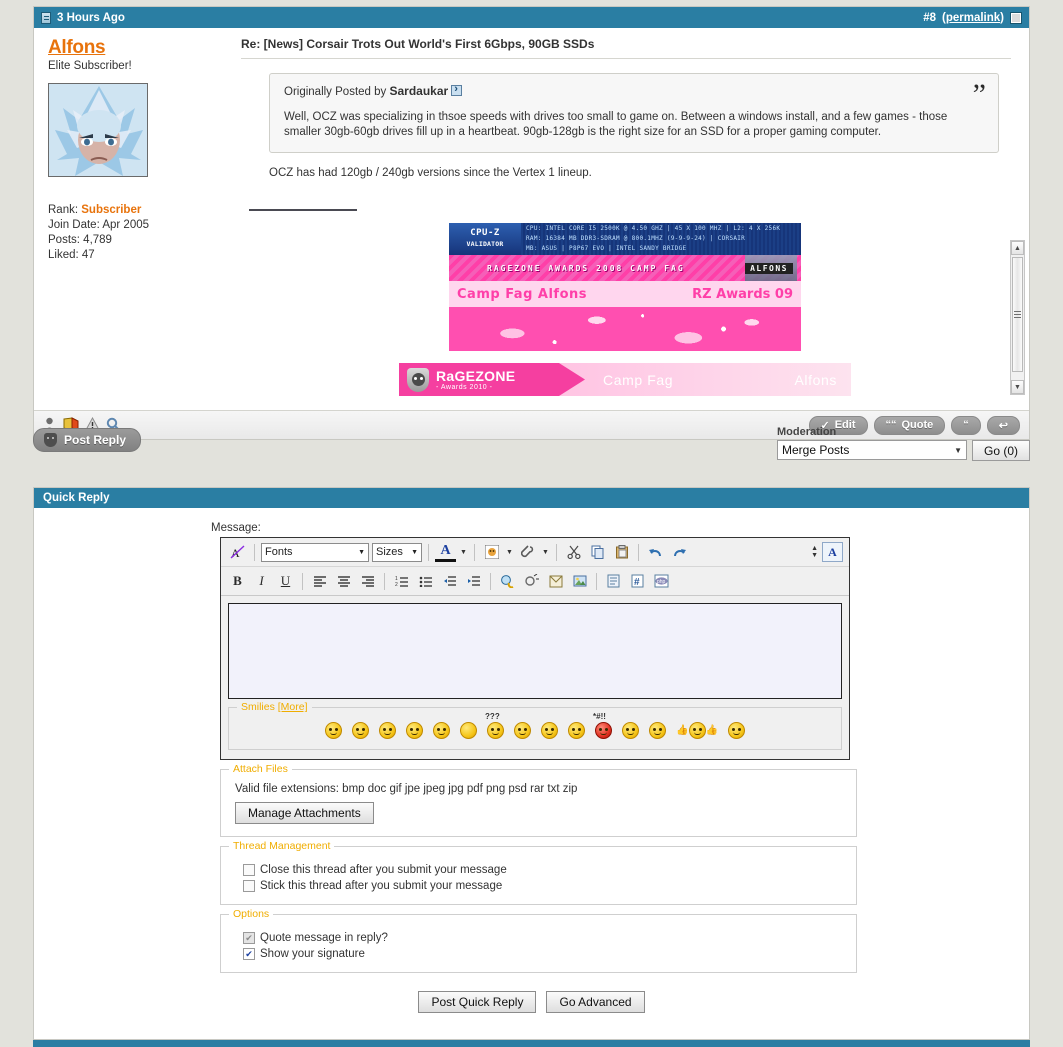 Image resolution: width=1063 pixels, height=1047 pixels. I want to click on select-post-checkbox, so click(1016, 17).